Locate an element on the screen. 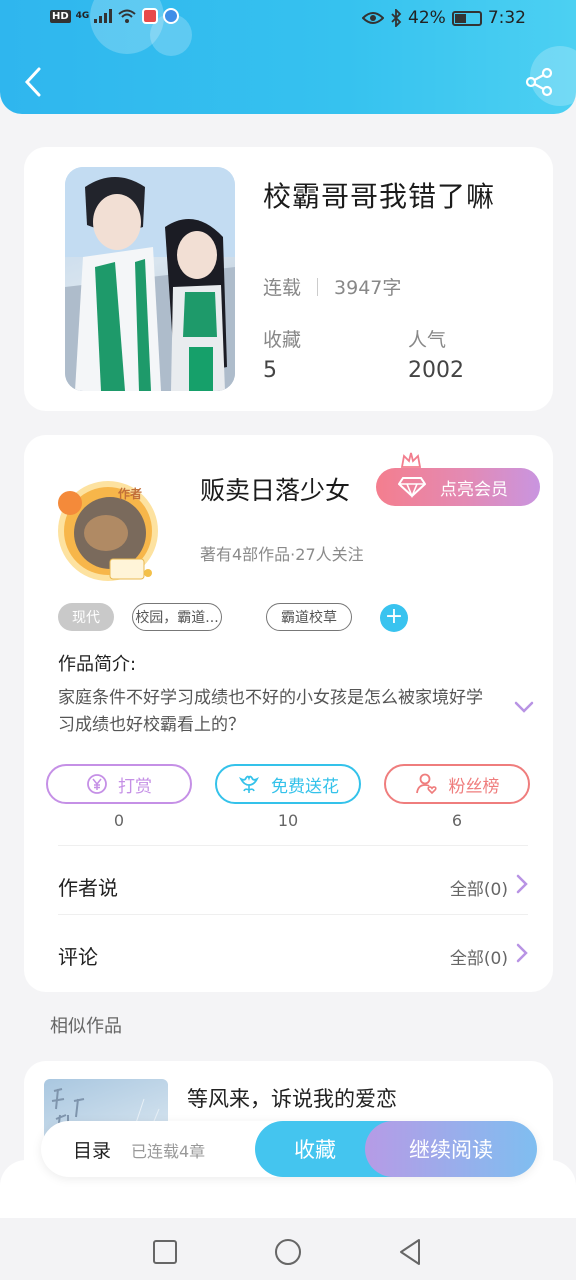 This screenshot has width=576, height=1280. circle-icon is located at coordinates (288, 1252).